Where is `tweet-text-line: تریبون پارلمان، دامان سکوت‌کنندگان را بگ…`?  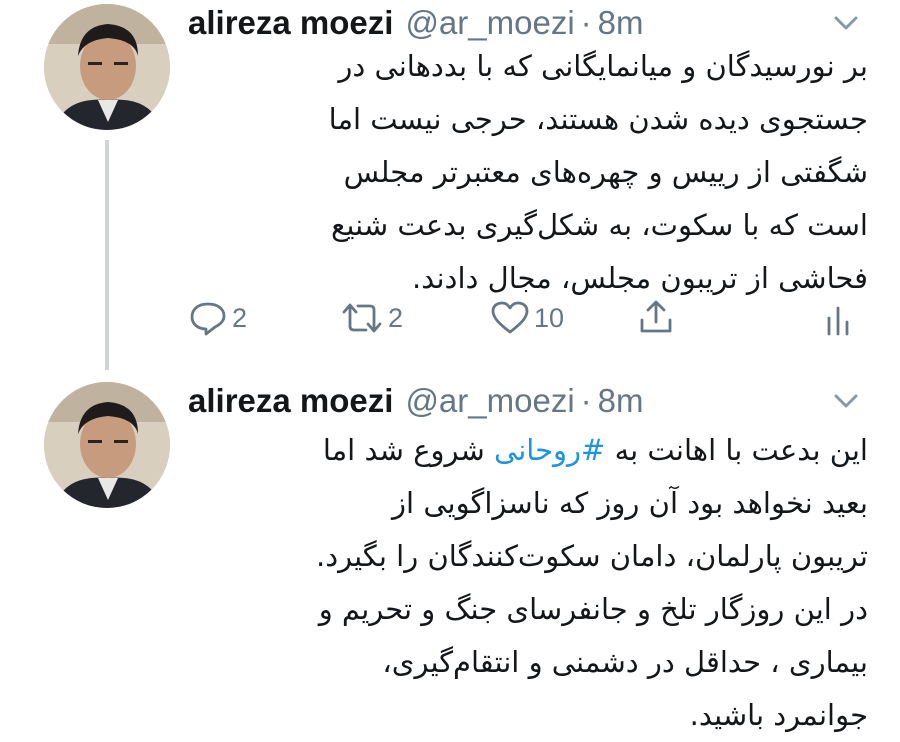 tweet-text-line: تریبون پارلمان، دامان سکوت‌کنندگان را بگ… is located at coordinates (591, 556).